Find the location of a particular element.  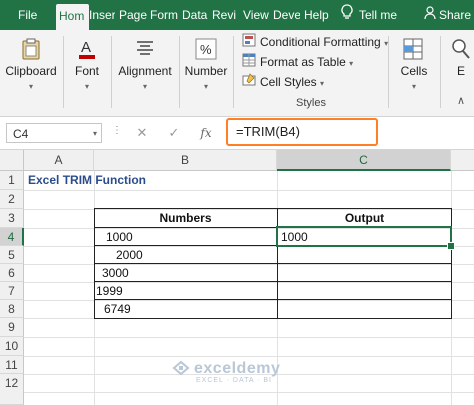

cell-b8: 6749 is located at coordinates (117, 309).